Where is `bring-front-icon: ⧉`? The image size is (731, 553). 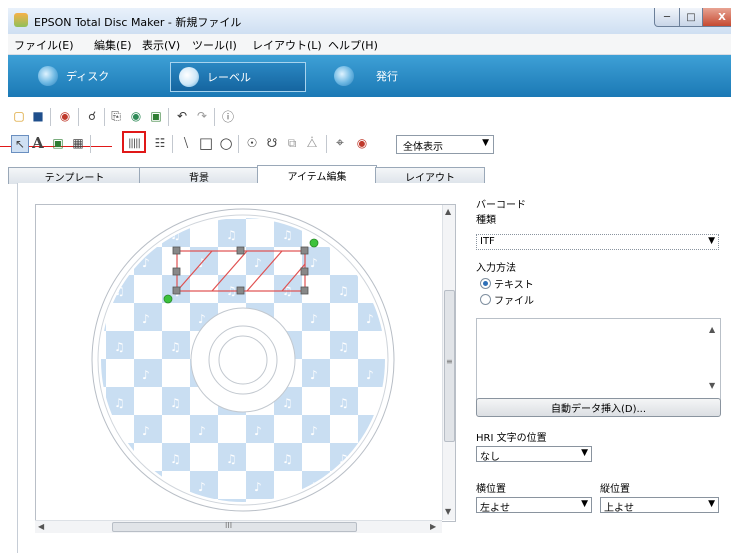
bring-front-icon: ⧉ is located at coordinates (292, 143).